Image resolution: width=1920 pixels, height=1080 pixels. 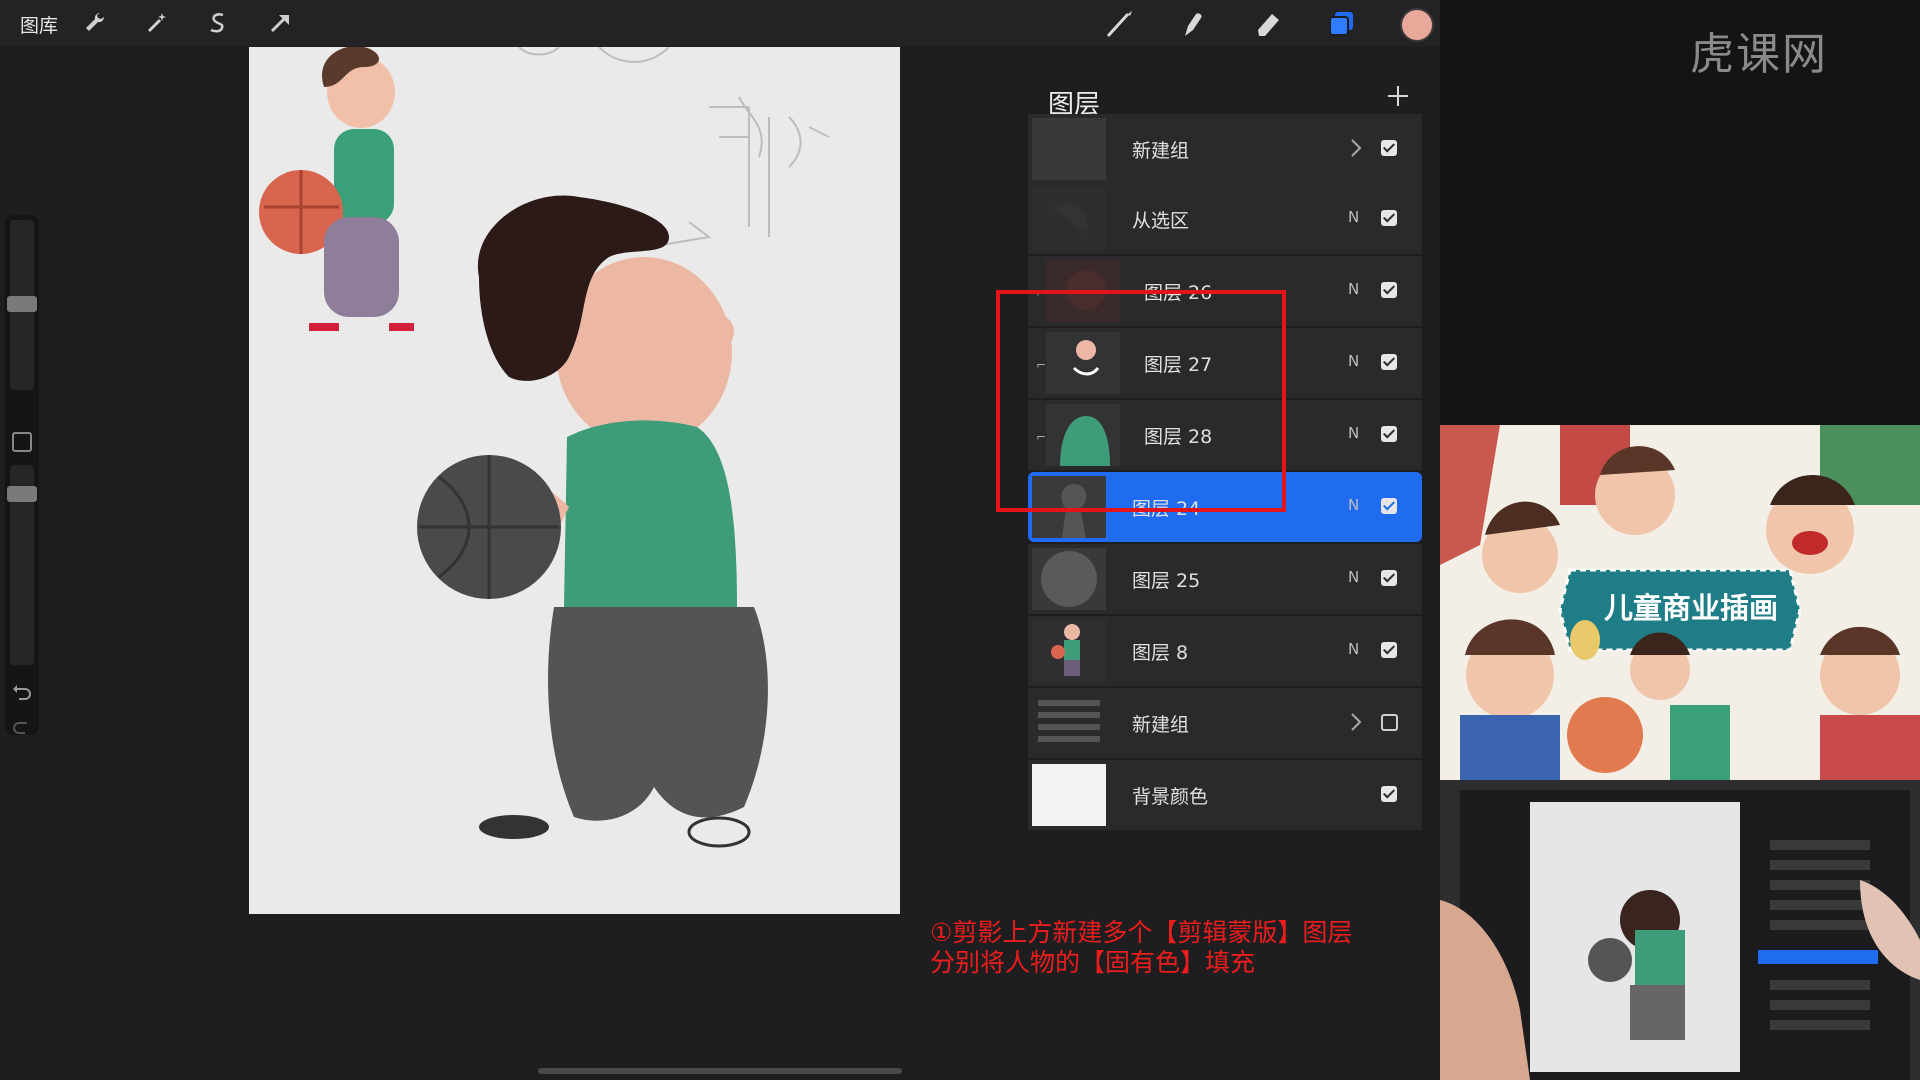 I want to click on highlight-box, so click(x=1141, y=401).